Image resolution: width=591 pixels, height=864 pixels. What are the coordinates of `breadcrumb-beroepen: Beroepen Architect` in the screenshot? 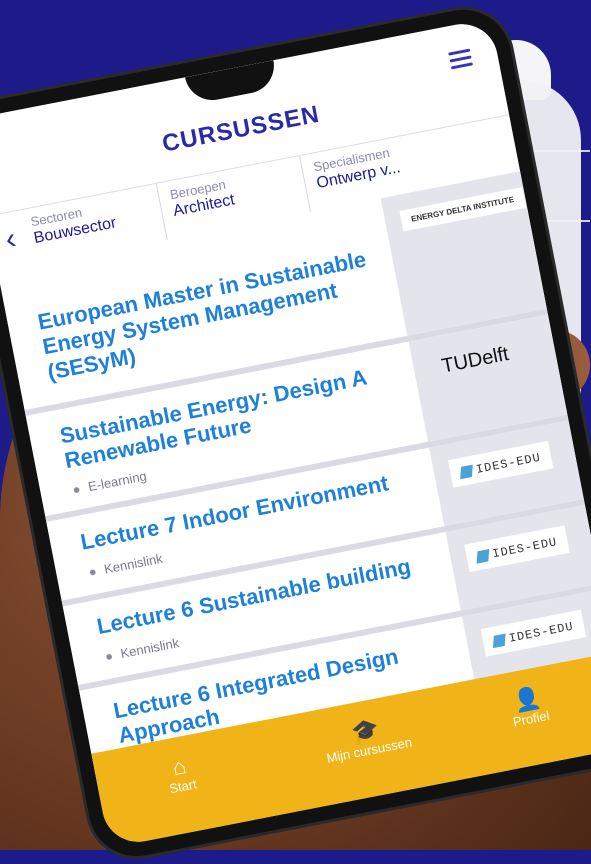 It's located at (203, 198).